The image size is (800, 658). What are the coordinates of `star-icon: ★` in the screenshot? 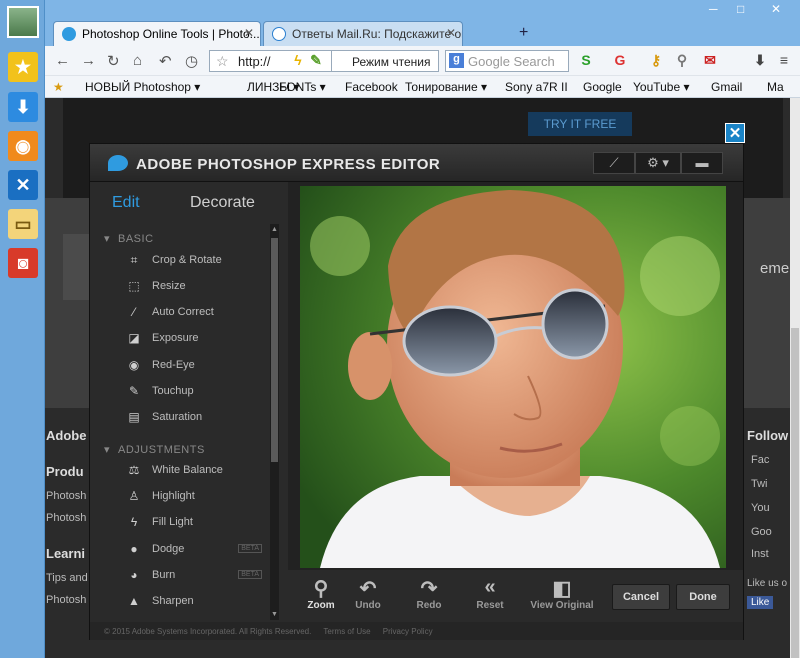 It's located at (23, 67).